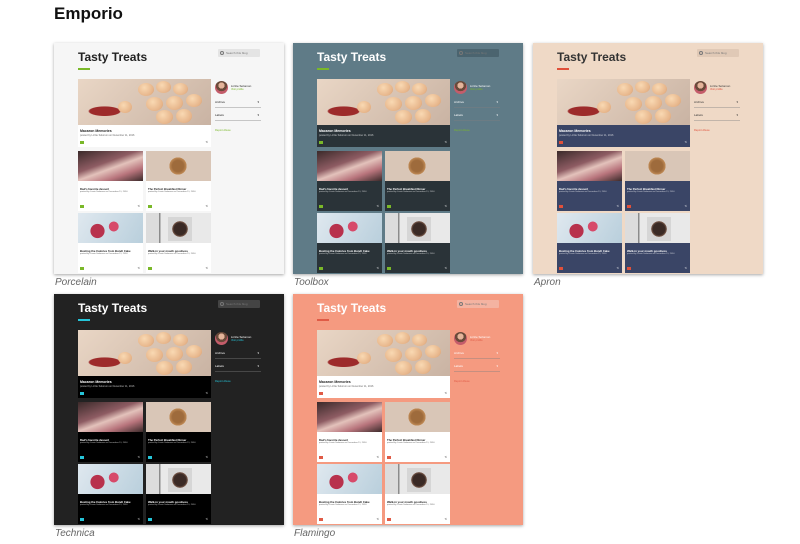 The width and height of the screenshot is (800, 544). I want to click on chevron-down-icon: ▾, so click(258, 366).